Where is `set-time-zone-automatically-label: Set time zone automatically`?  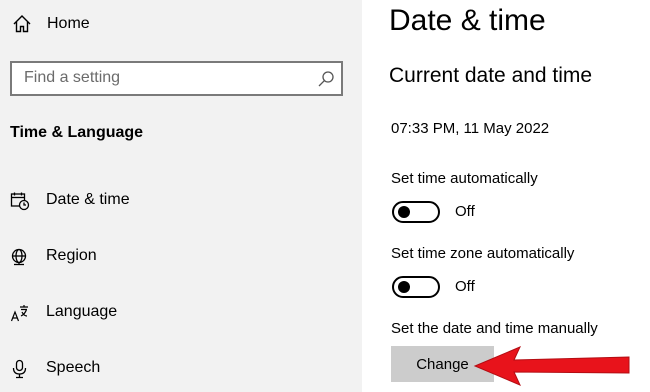
set-time-zone-automatically-label: Set time zone automatically is located at coordinates (483, 253).